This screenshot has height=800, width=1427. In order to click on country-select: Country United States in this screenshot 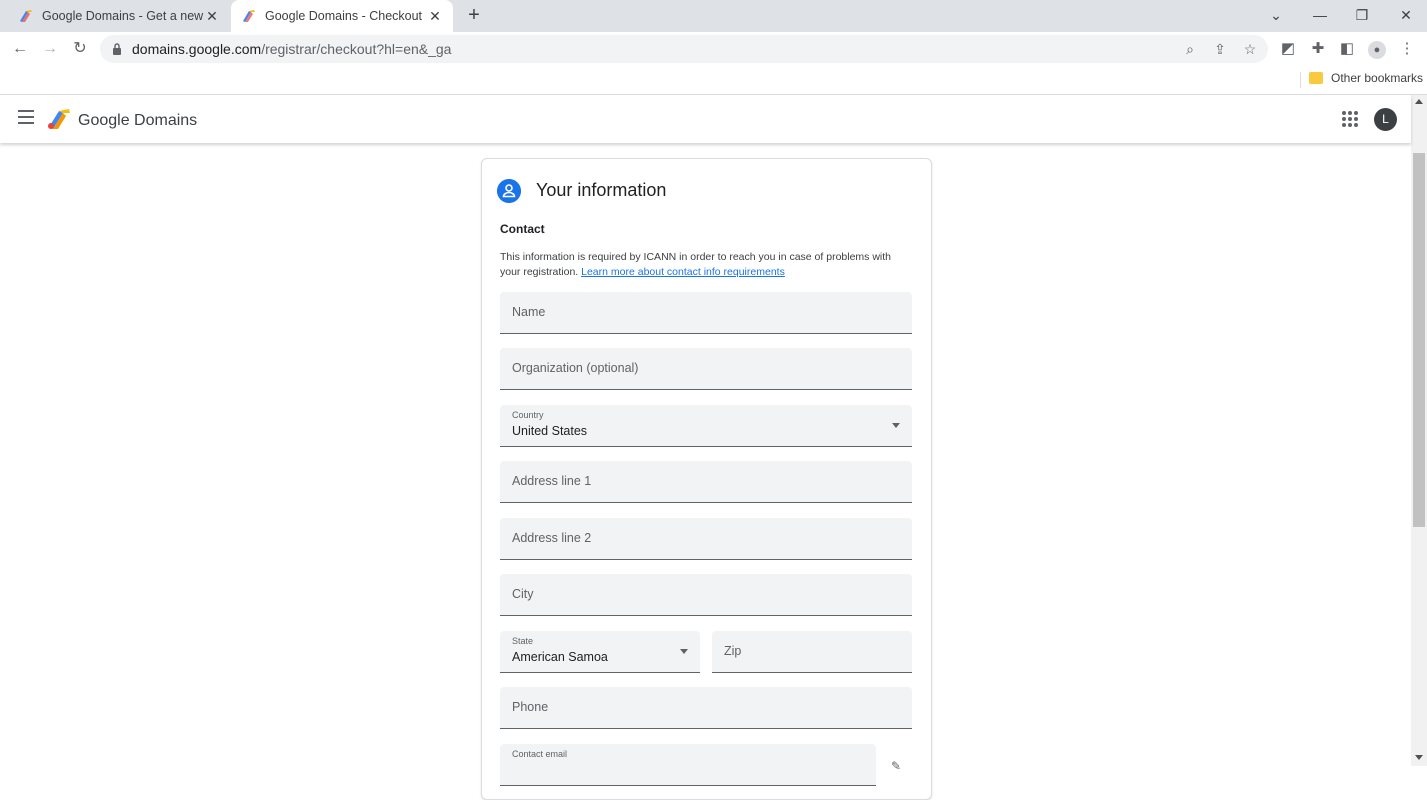, I will do `click(706, 426)`.